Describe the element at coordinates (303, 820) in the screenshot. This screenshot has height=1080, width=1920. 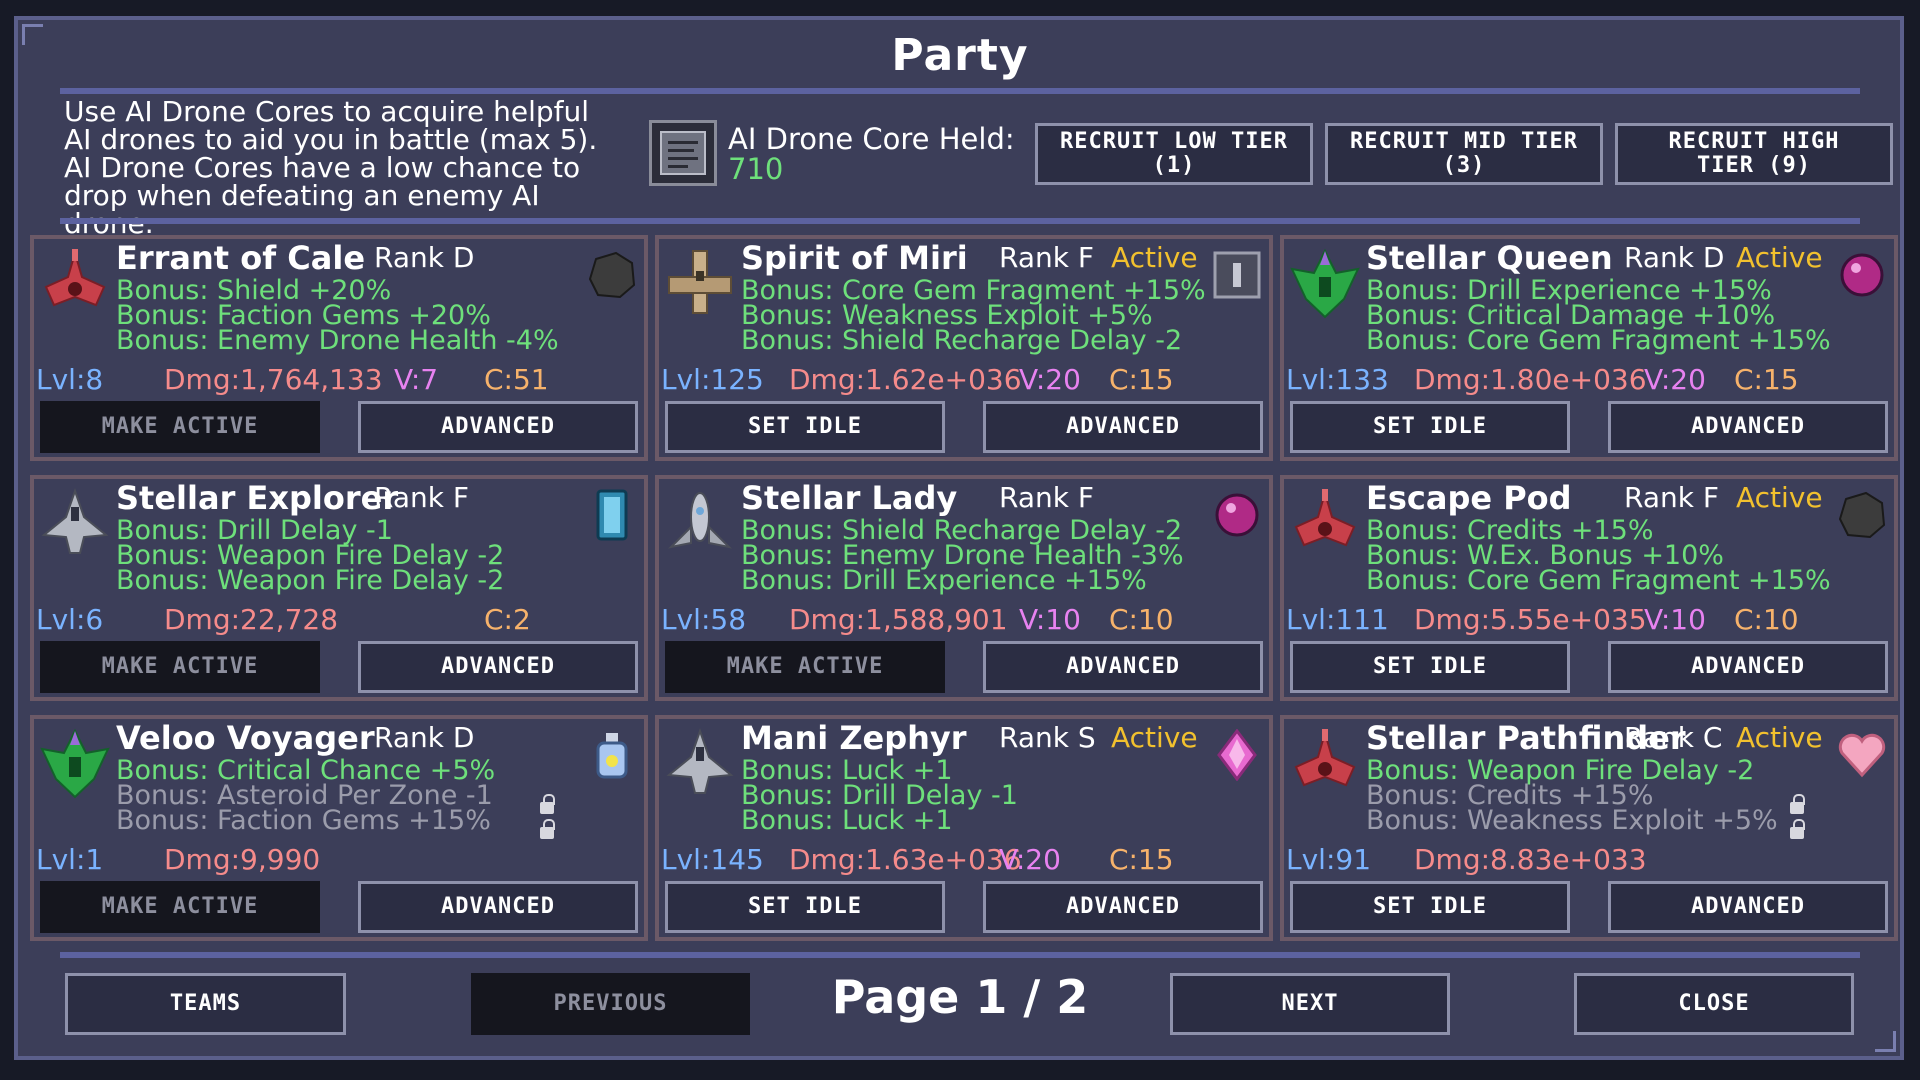
I see `bonus-line: Bonus: Faction Gems +15%` at that location.